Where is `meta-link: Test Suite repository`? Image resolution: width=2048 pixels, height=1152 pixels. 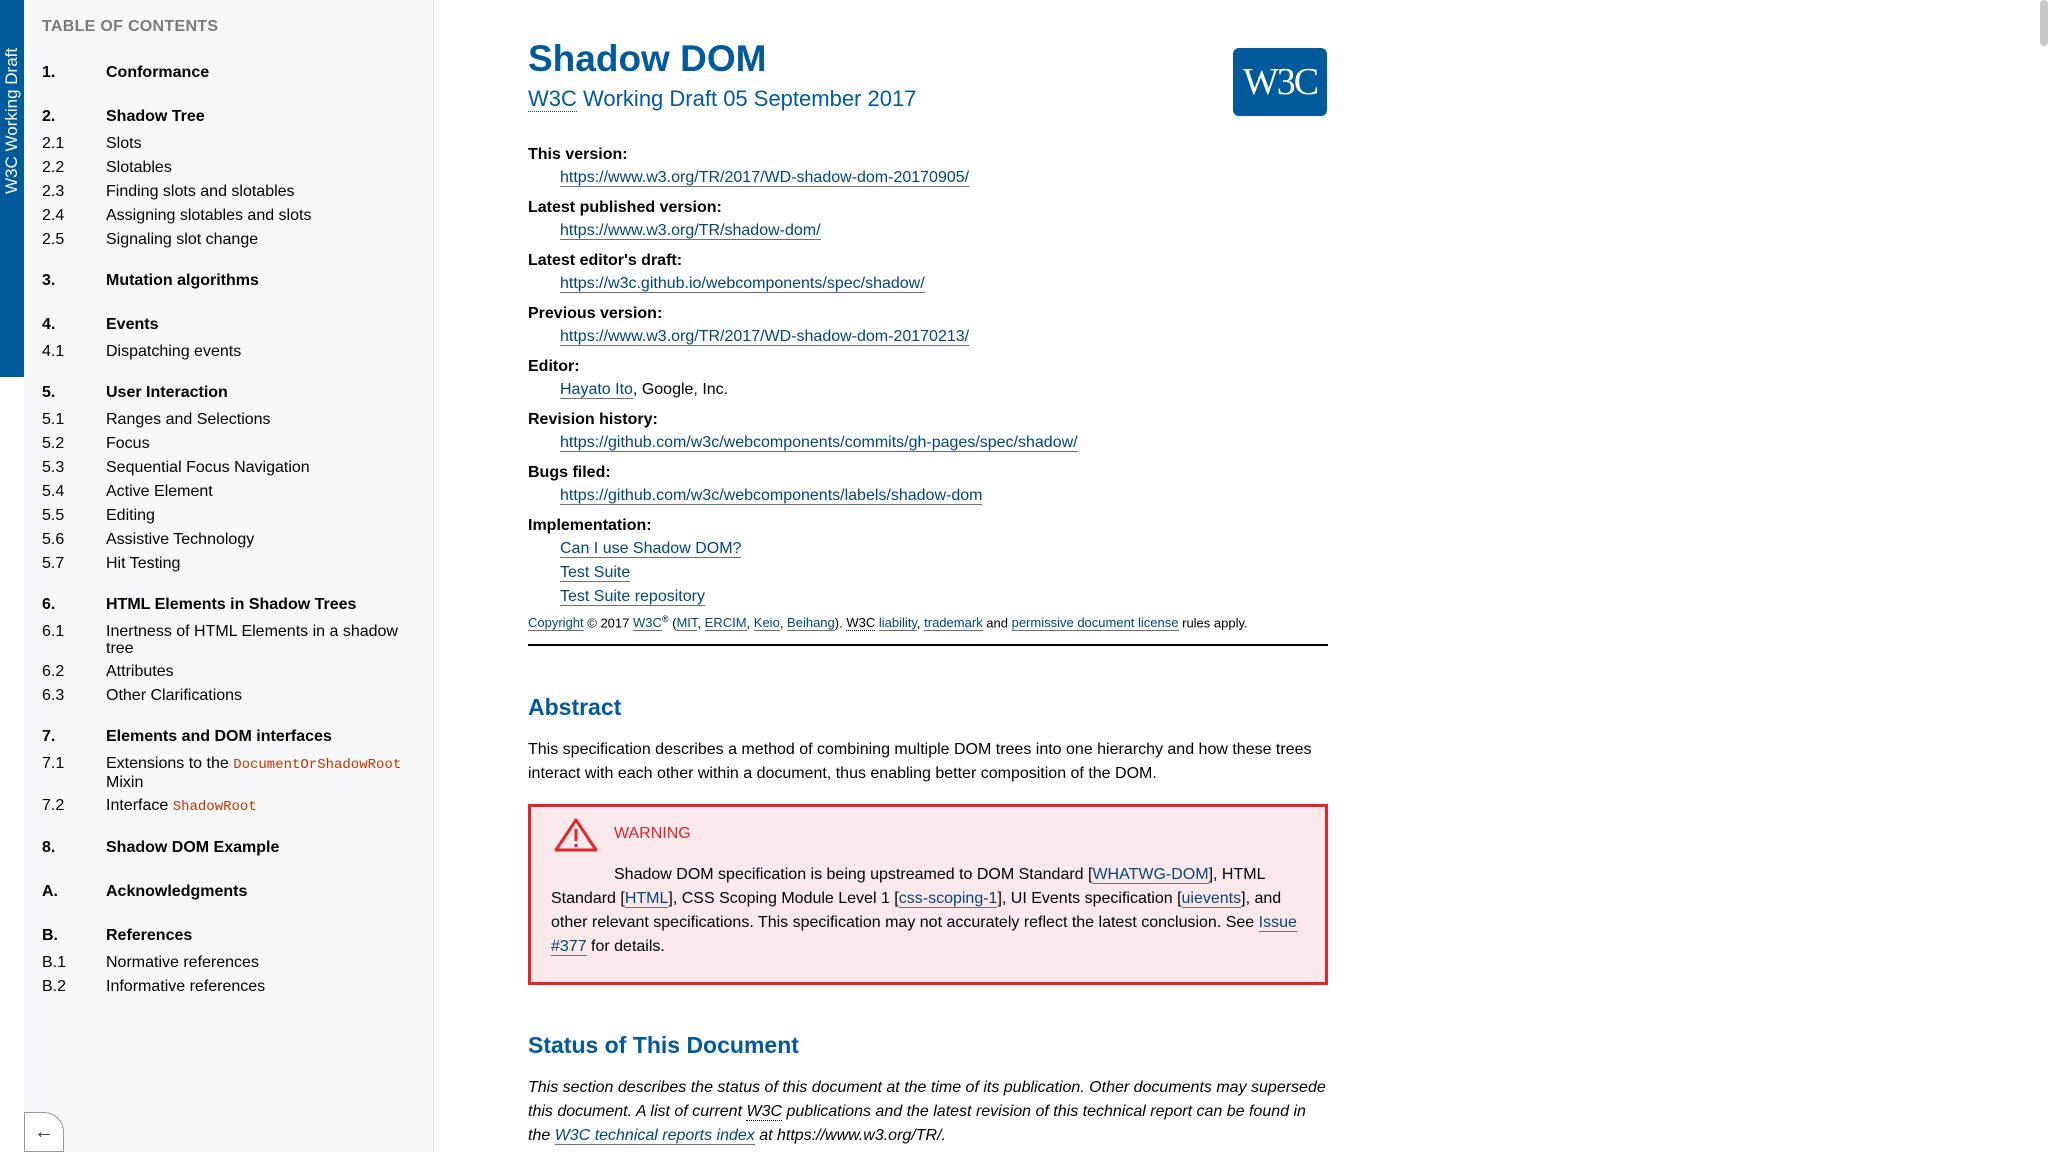 meta-link: Test Suite repository is located at coordinates (632, 597).